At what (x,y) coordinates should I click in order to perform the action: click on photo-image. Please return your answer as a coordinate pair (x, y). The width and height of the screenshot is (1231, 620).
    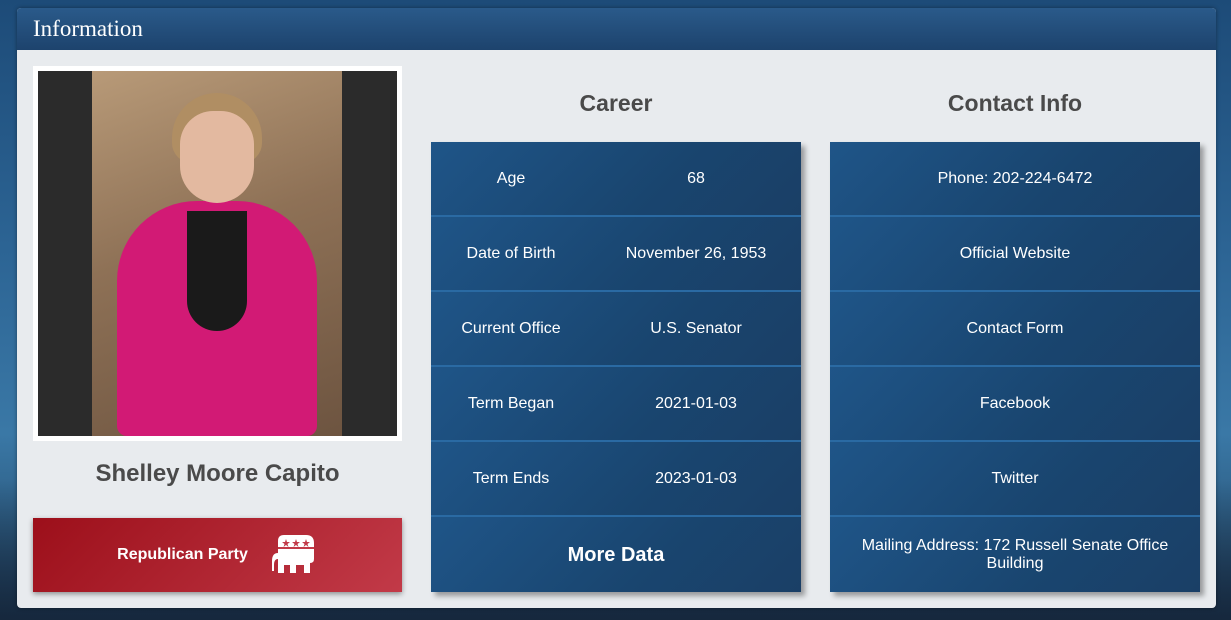
    Looking at the image, I should click on (217, 253).